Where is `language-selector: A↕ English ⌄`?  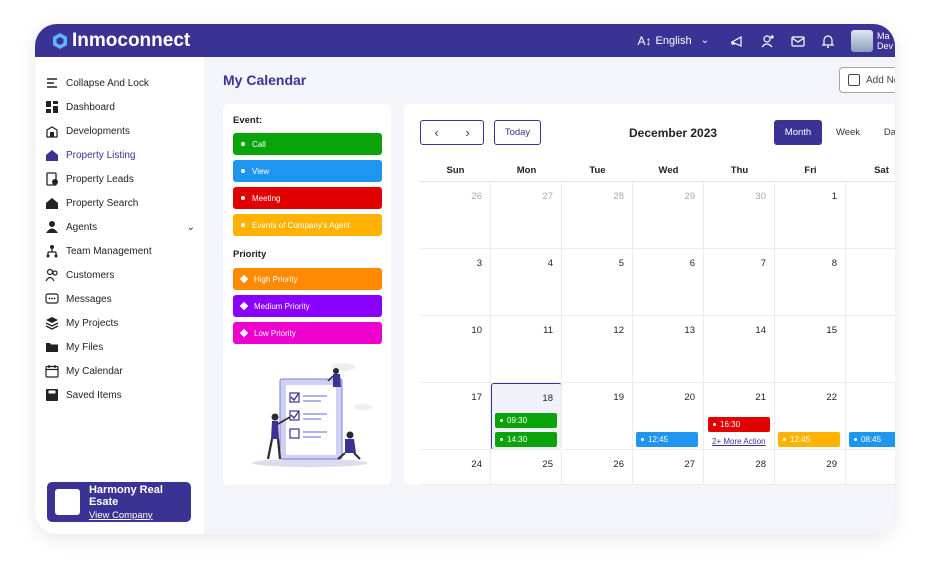
language-selector: A↕ English ⌄ is located at coordinates (673, 41).